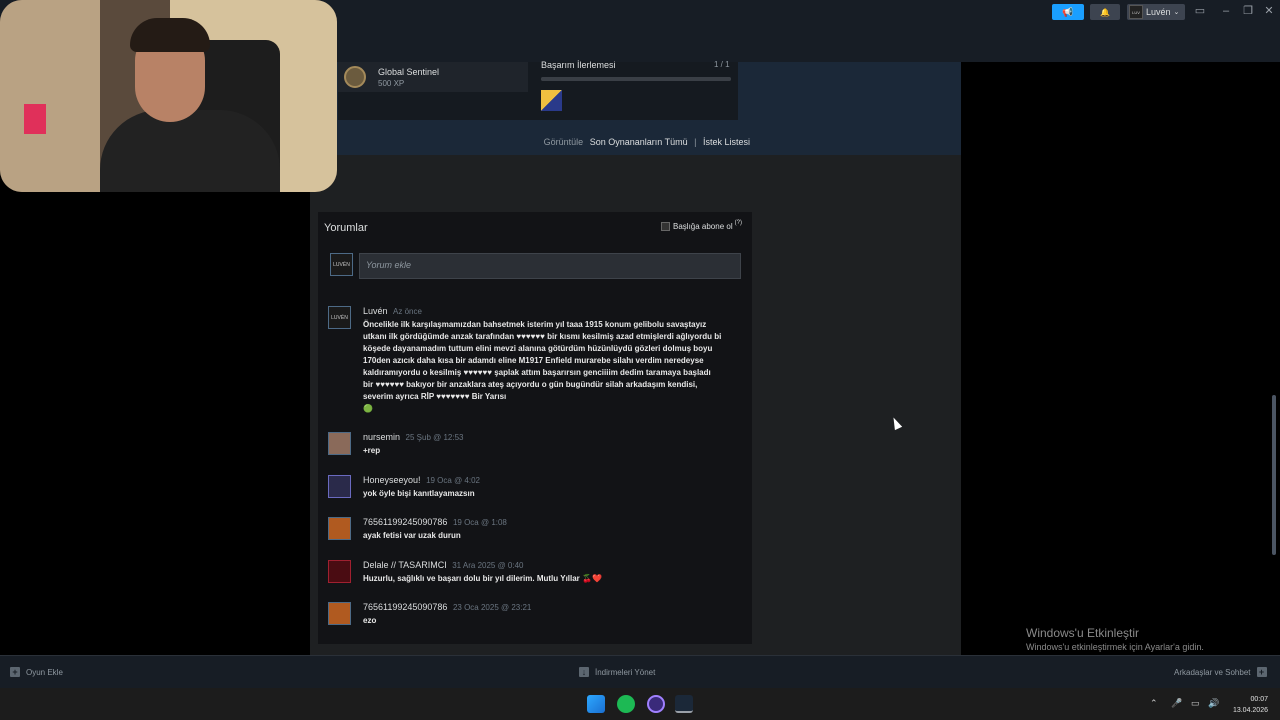 This screenshot has height=720, width=1280. Describe the element at coordinates (15, 672) in the screenshot. I see `plus-icon: +` at that location.